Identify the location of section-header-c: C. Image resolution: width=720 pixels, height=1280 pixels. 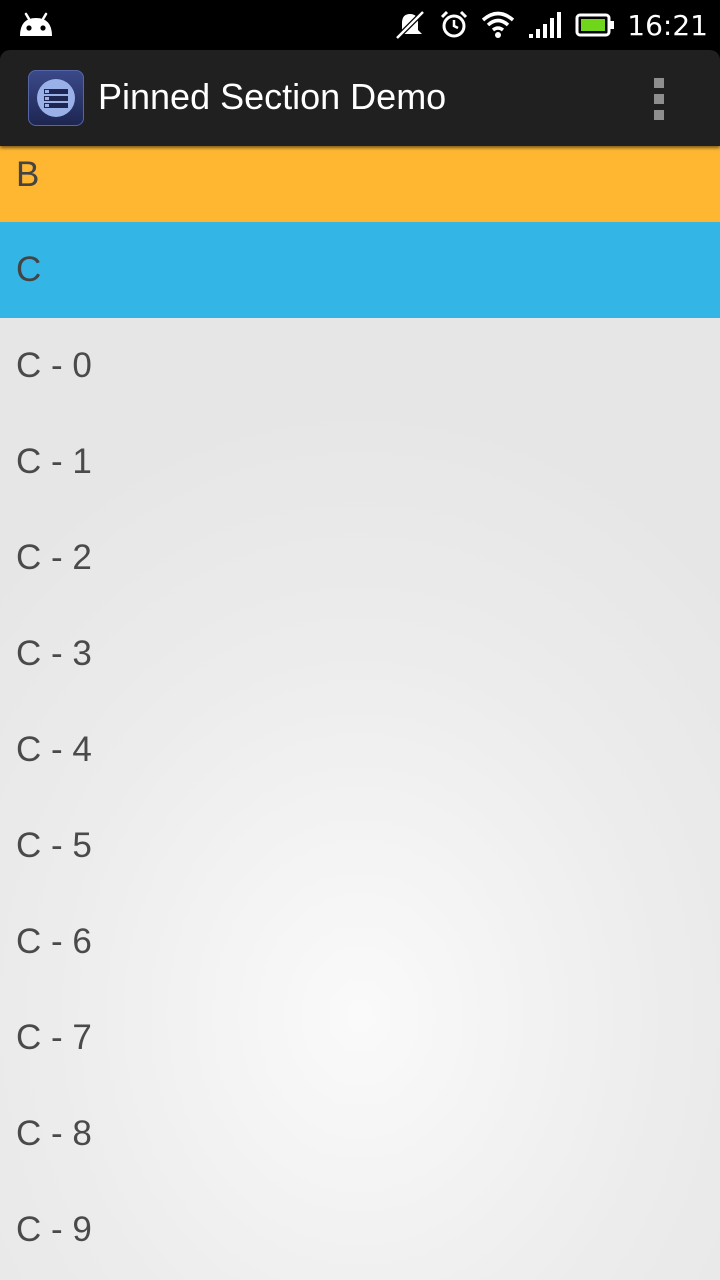
(360, 270).